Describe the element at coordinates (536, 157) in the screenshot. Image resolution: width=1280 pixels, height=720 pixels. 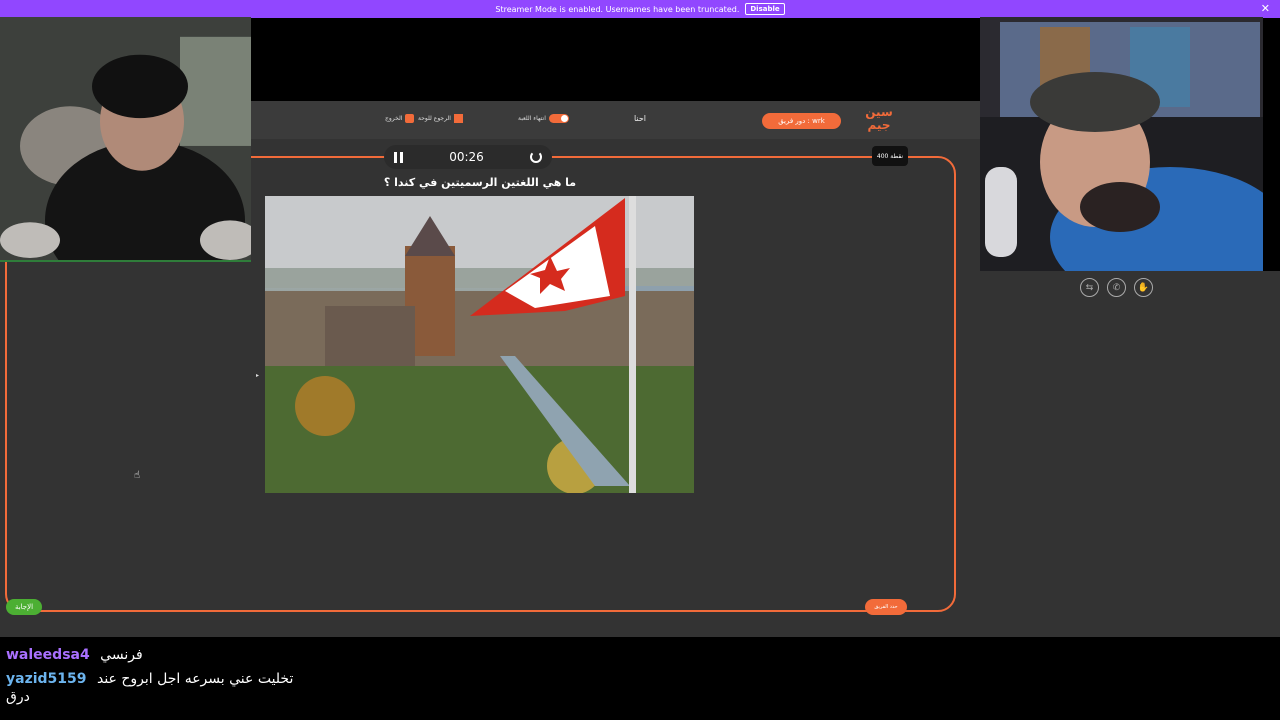
I see `reset-icon` at that location.